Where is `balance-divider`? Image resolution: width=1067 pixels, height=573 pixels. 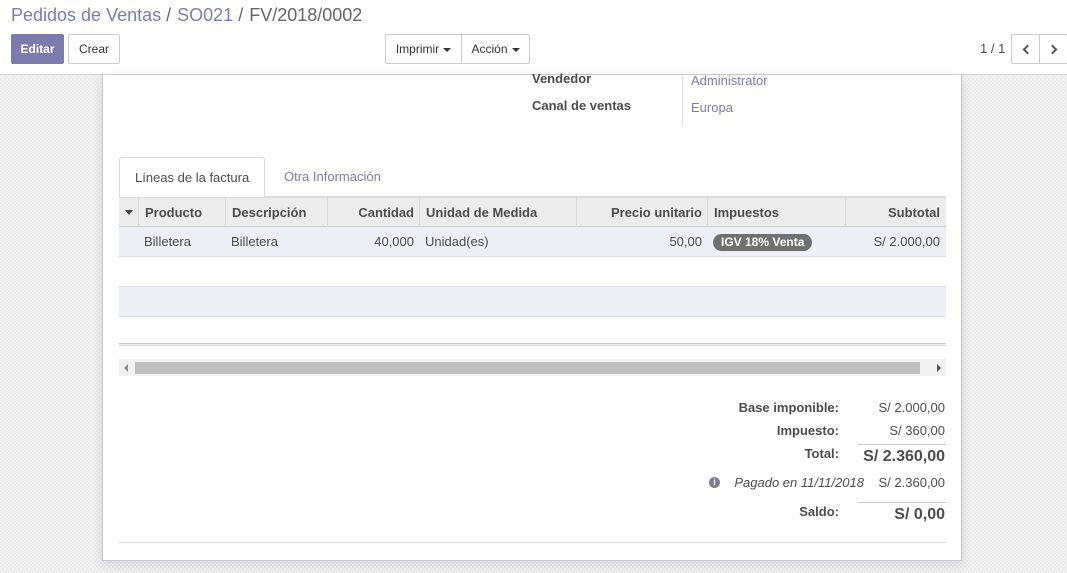 balance-divider is located at coordinates (902, 502).